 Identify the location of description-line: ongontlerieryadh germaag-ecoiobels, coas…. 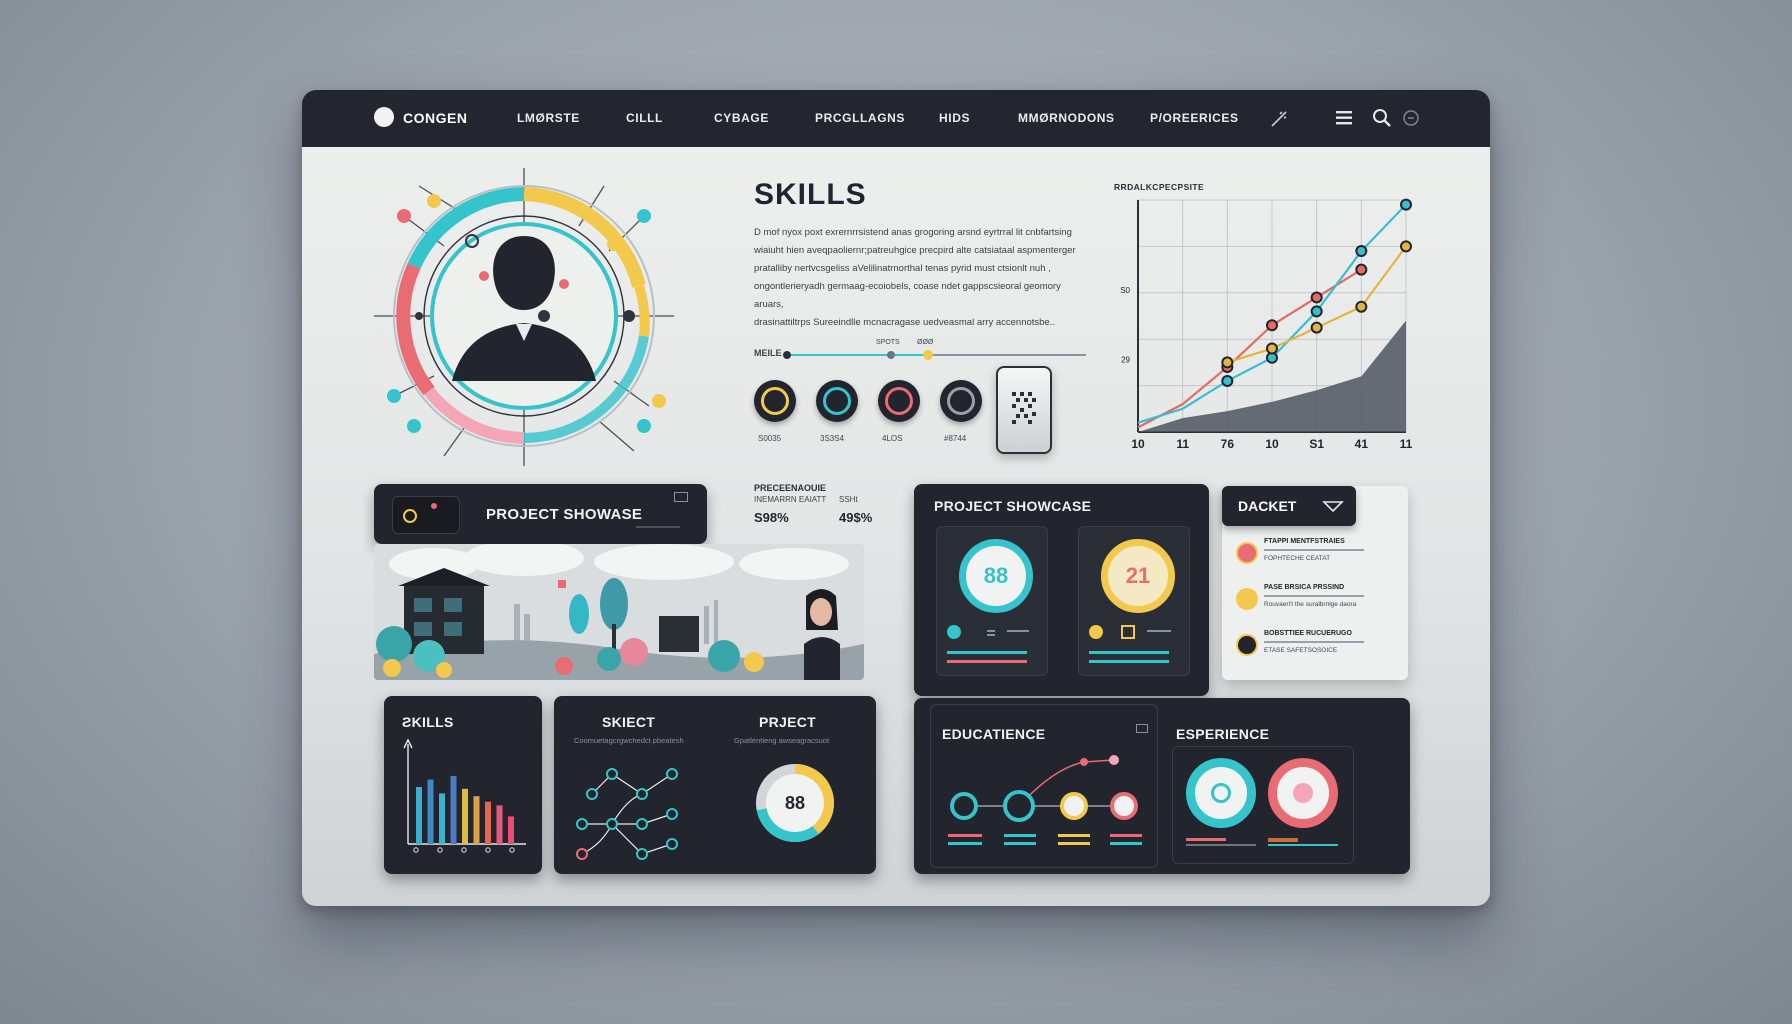
(907, 295).